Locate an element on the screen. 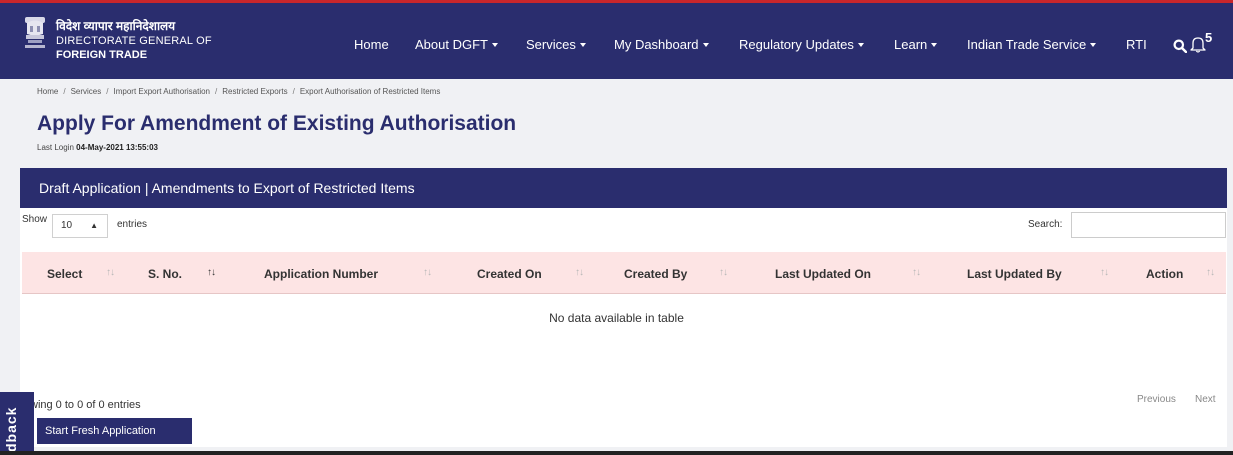  nav-regulatory-updates-label: Regulatory Updates is located at coordinates (796, 44).